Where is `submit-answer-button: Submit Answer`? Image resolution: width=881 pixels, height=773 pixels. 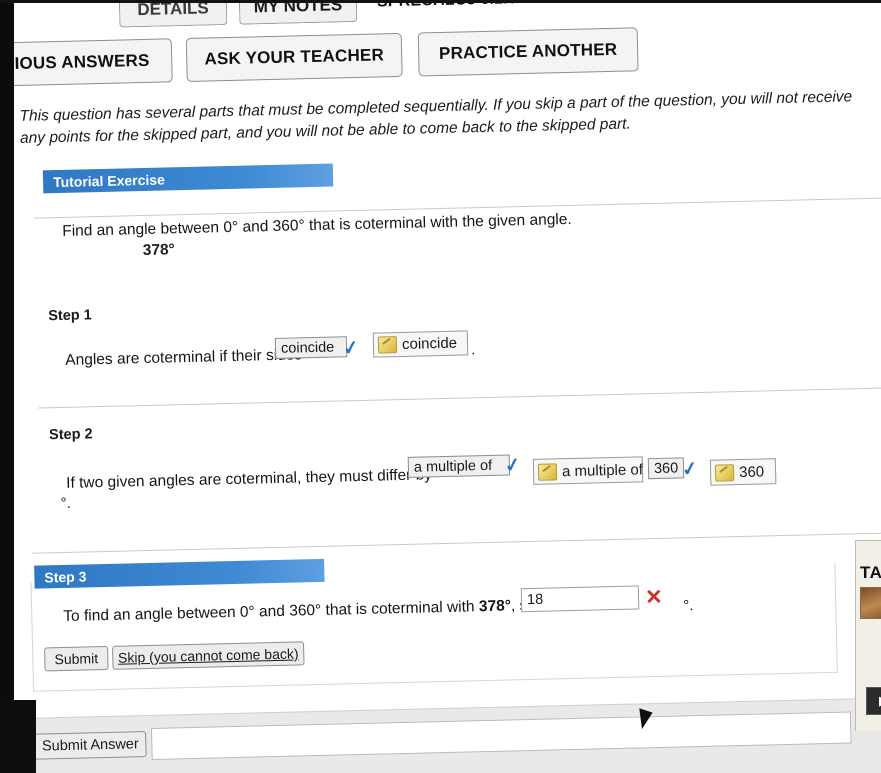 submit-answer-button: Submit Answer is located at coordinates (90, 745).